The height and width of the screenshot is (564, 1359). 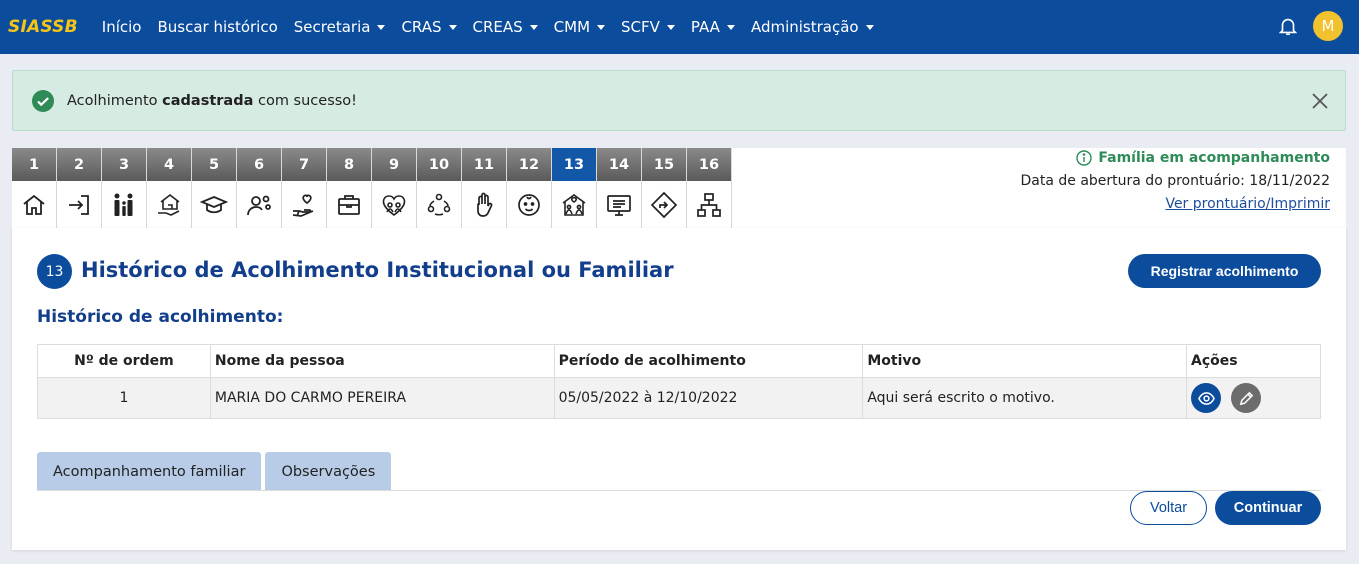 I want to click on success-alert: Acolhimento cadastrada com sucesso!, so click(x=679, y=100).